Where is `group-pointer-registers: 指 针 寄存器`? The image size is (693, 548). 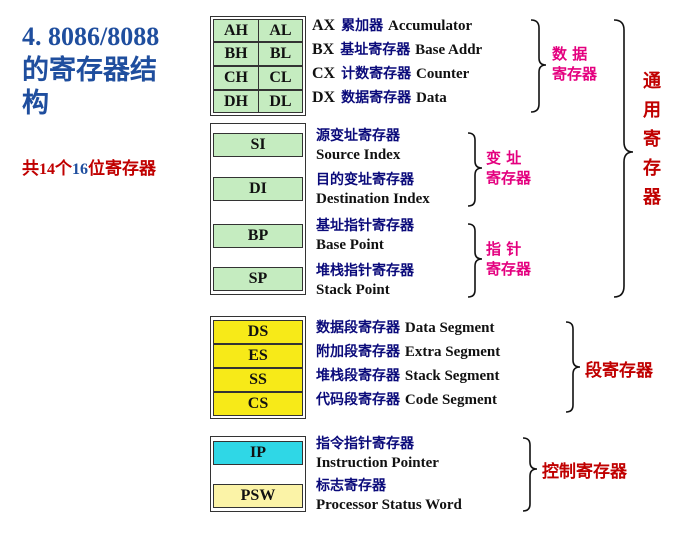
group-pointer-registers: 指 针 寄存器 is located at coordinates (509, 259).